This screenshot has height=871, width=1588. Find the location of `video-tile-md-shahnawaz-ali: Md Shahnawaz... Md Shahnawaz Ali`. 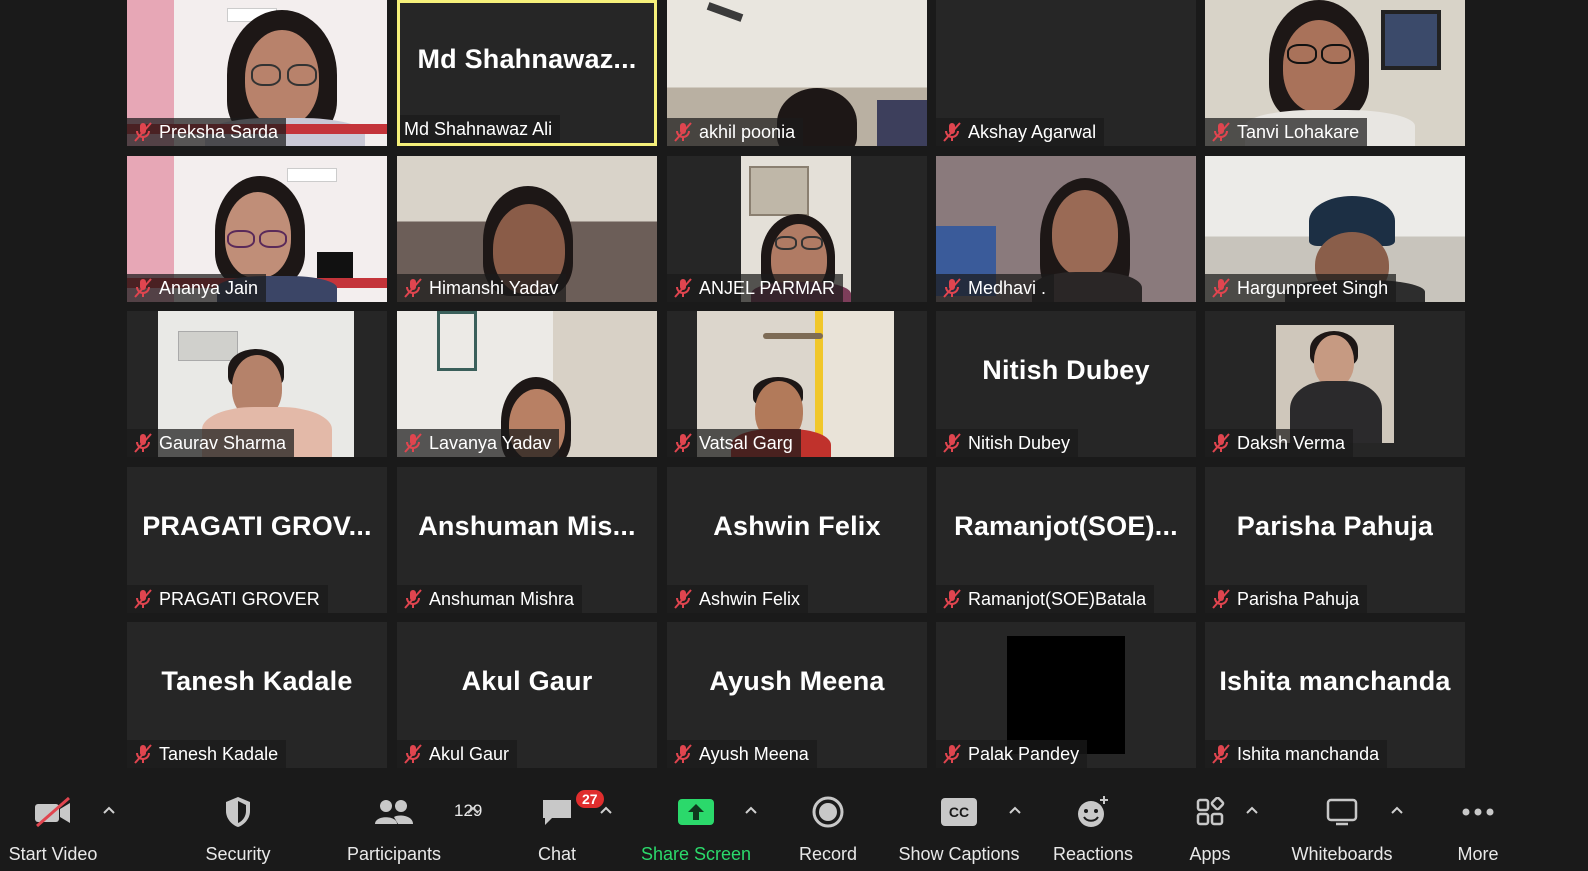

video-tile-md-shahnawaz-ali: Md Shahnawaz... Md Shahnawaz Ali is located at coordinates (527, 73).